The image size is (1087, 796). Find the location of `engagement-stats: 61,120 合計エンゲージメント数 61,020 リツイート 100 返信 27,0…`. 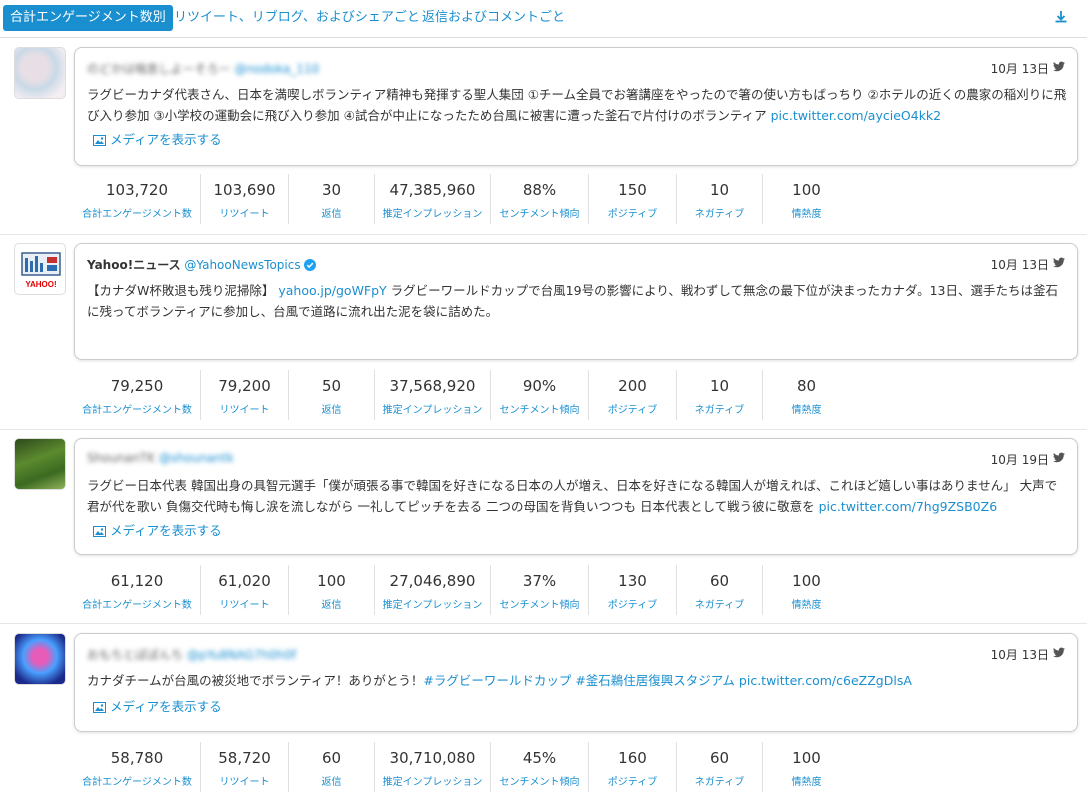

engagement-stats: 61,120 合計エンゲージメント数 61,020 リツイート 100 返信 27,0… is located at coordinates (464, 590).